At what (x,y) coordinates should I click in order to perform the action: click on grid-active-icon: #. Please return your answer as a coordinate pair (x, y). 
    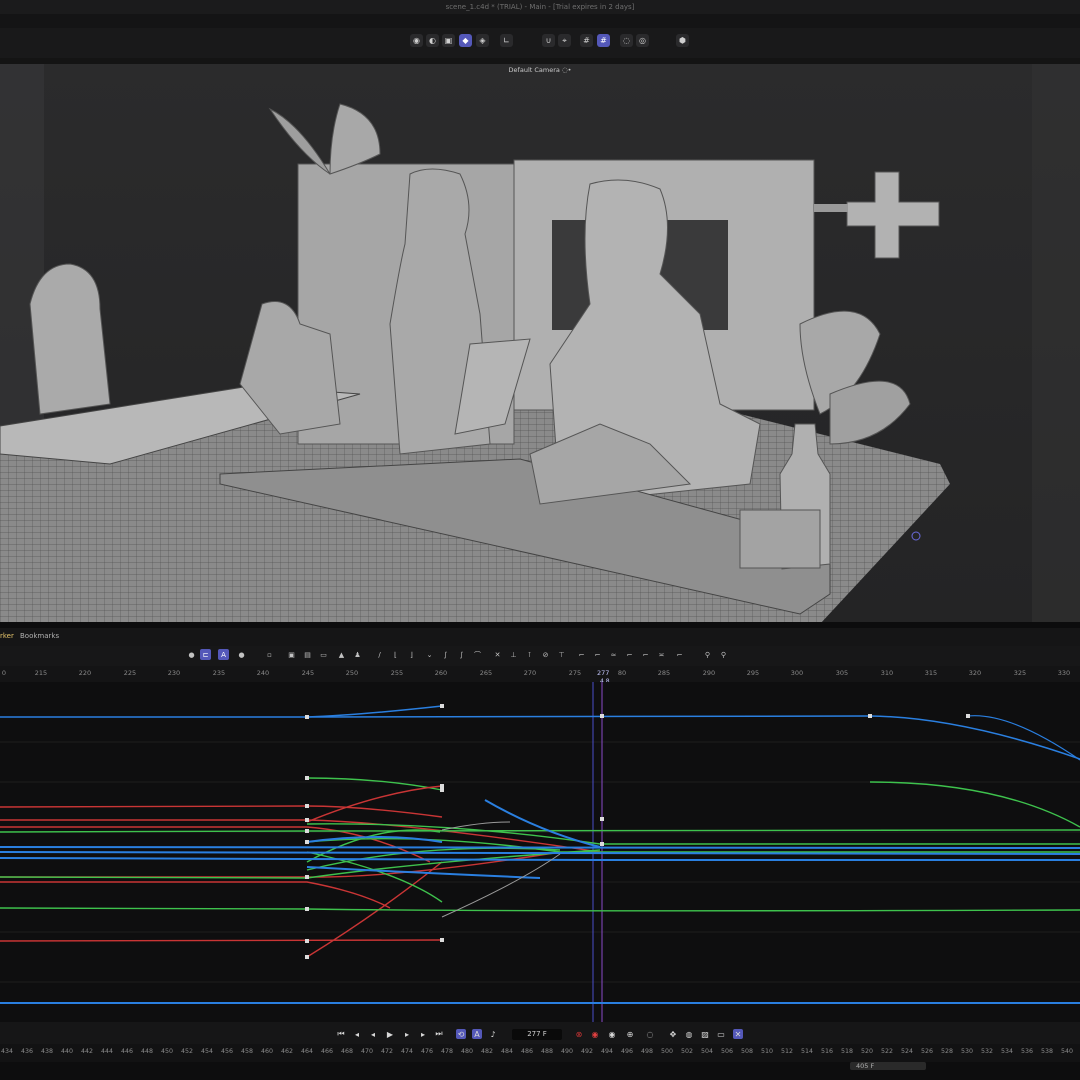
    Looking at the image, I should click on (603, 40).